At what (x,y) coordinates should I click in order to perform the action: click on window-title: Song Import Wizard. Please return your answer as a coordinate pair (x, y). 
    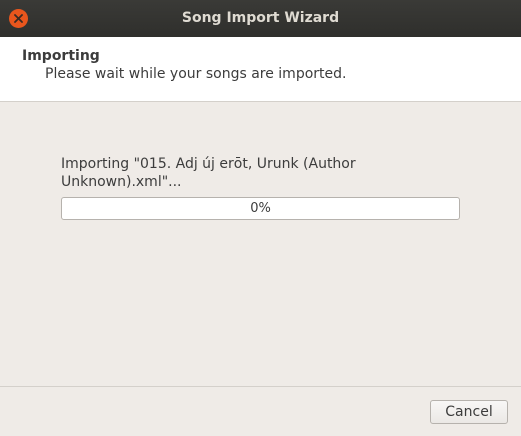
    Looking at the image, I should click on (260, 18).